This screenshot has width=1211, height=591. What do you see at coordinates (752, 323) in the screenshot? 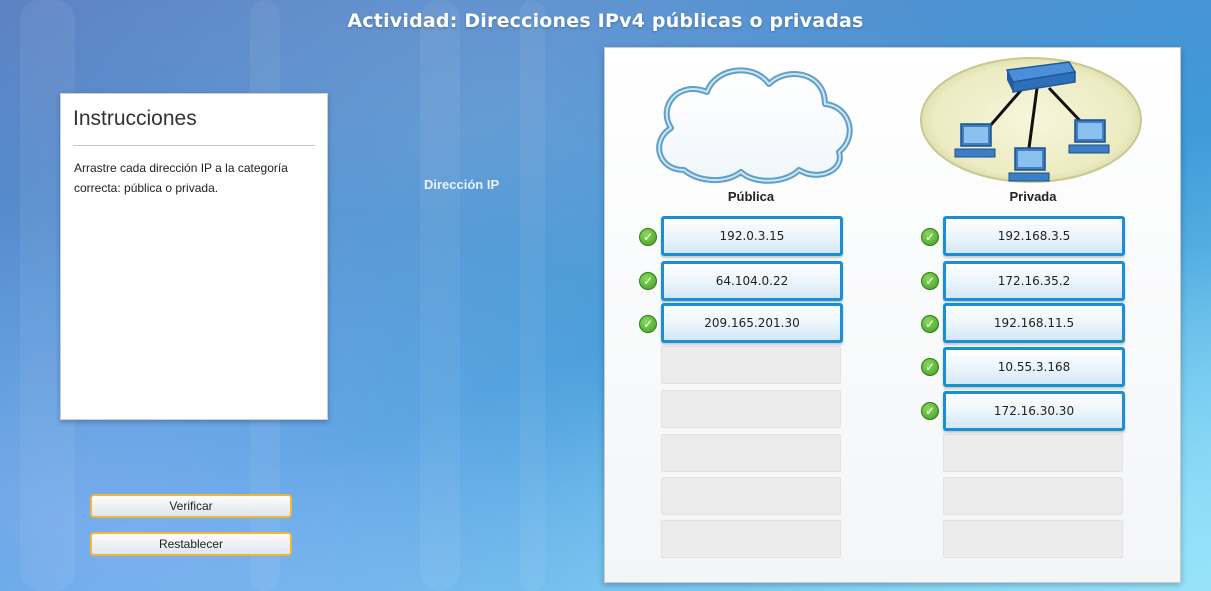
I see `ip-chip-public: 209.165.201.30` at bounding box center [752, 323].